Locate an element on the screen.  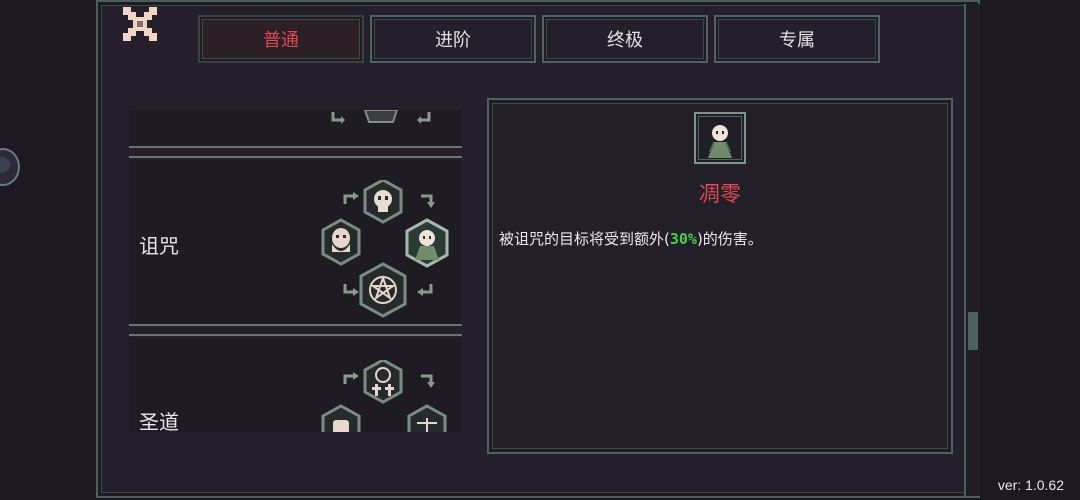
close-icon is located at coordinates (140, 24).